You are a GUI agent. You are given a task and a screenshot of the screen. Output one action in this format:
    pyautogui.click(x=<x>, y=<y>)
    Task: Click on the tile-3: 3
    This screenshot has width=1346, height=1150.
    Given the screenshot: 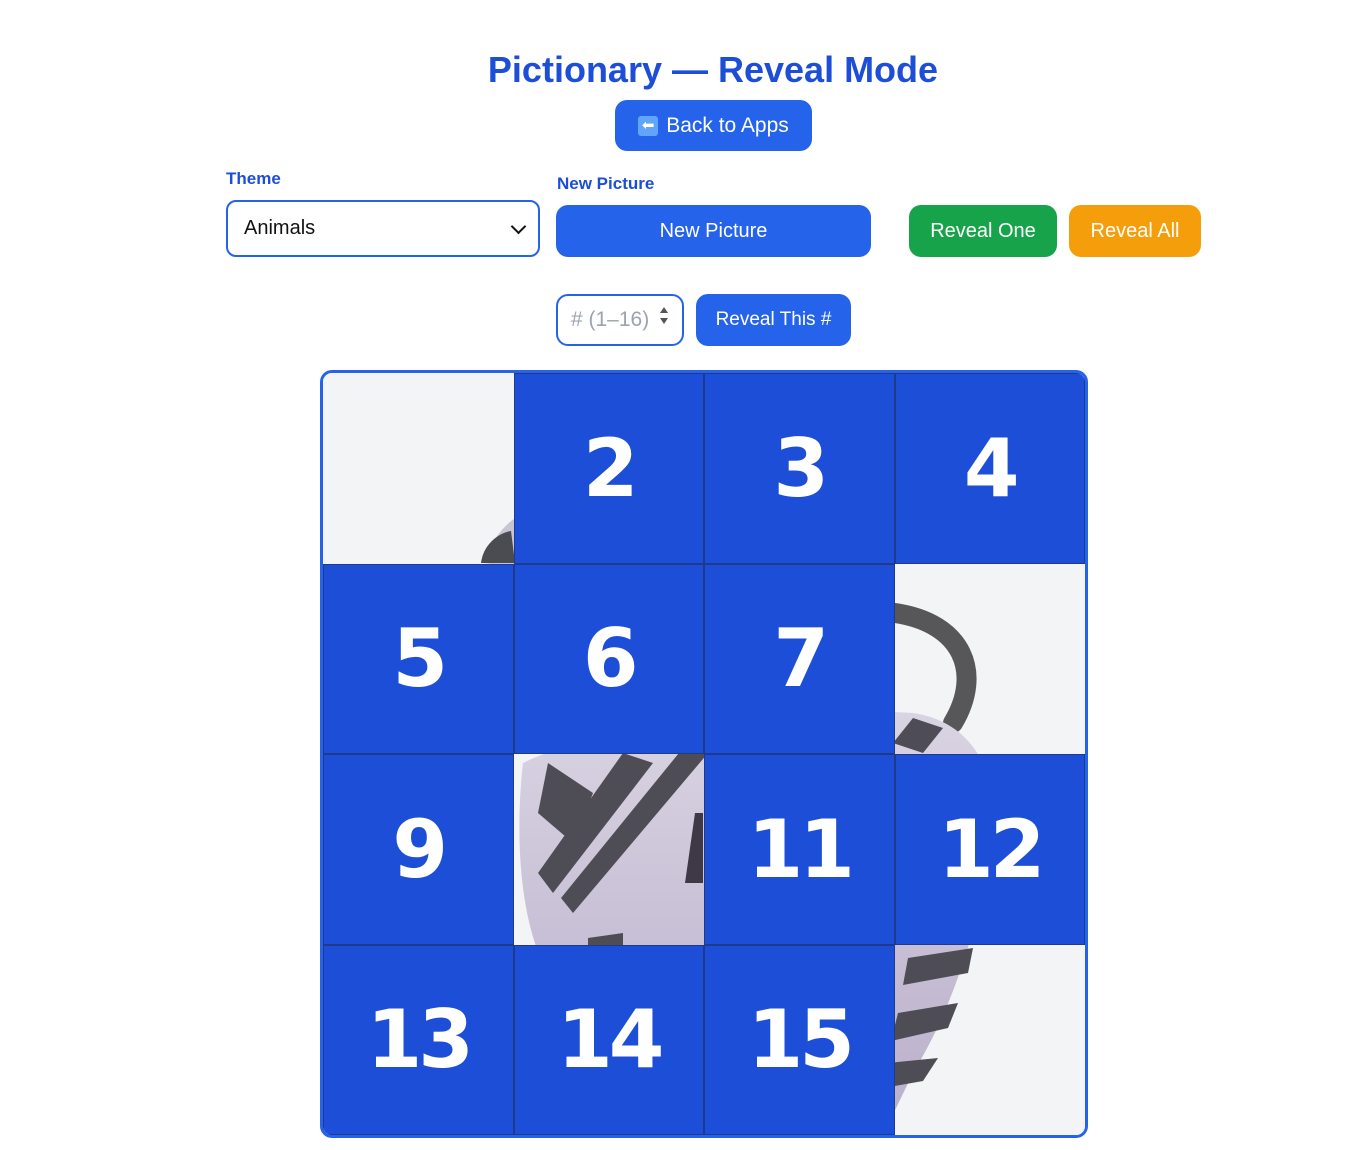 What is the action you would take?
    pyautogui.click(x=799, y=468)
    